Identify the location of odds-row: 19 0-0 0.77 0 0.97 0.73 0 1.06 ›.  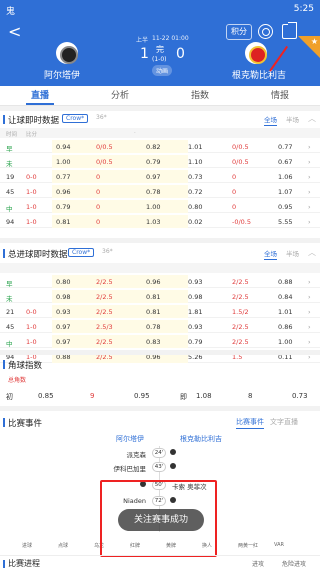
(160, 176).